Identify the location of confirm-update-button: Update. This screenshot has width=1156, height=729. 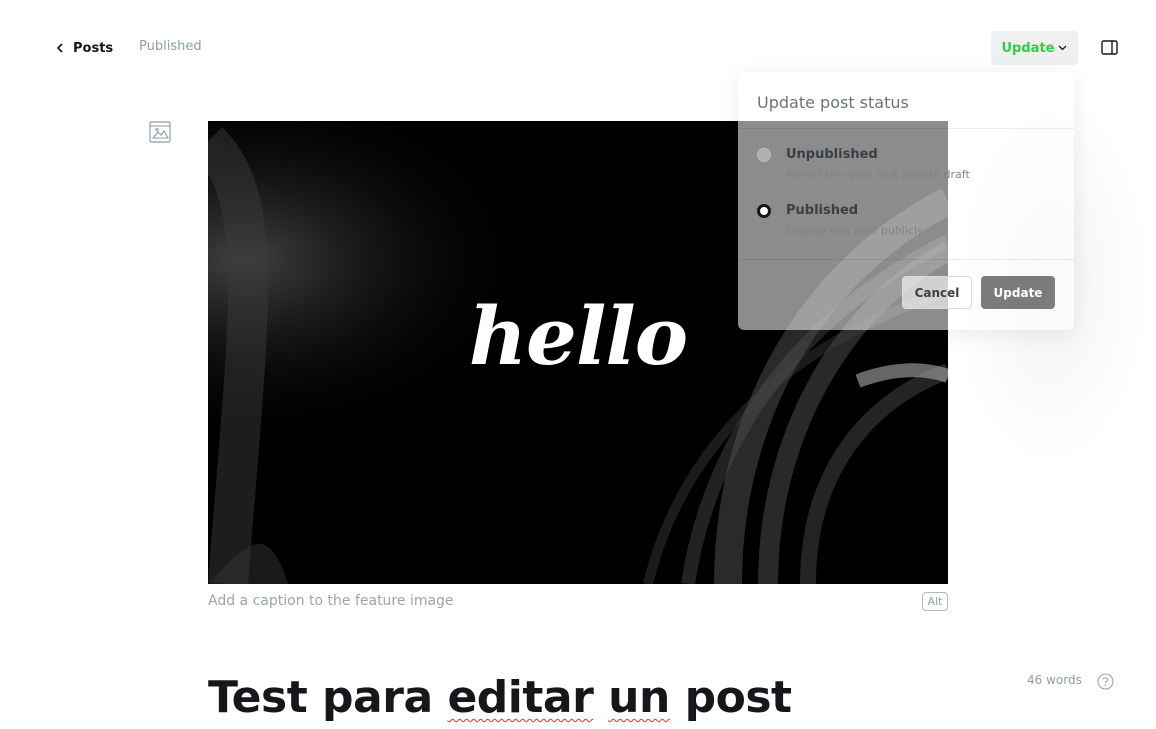
(1018, 292).